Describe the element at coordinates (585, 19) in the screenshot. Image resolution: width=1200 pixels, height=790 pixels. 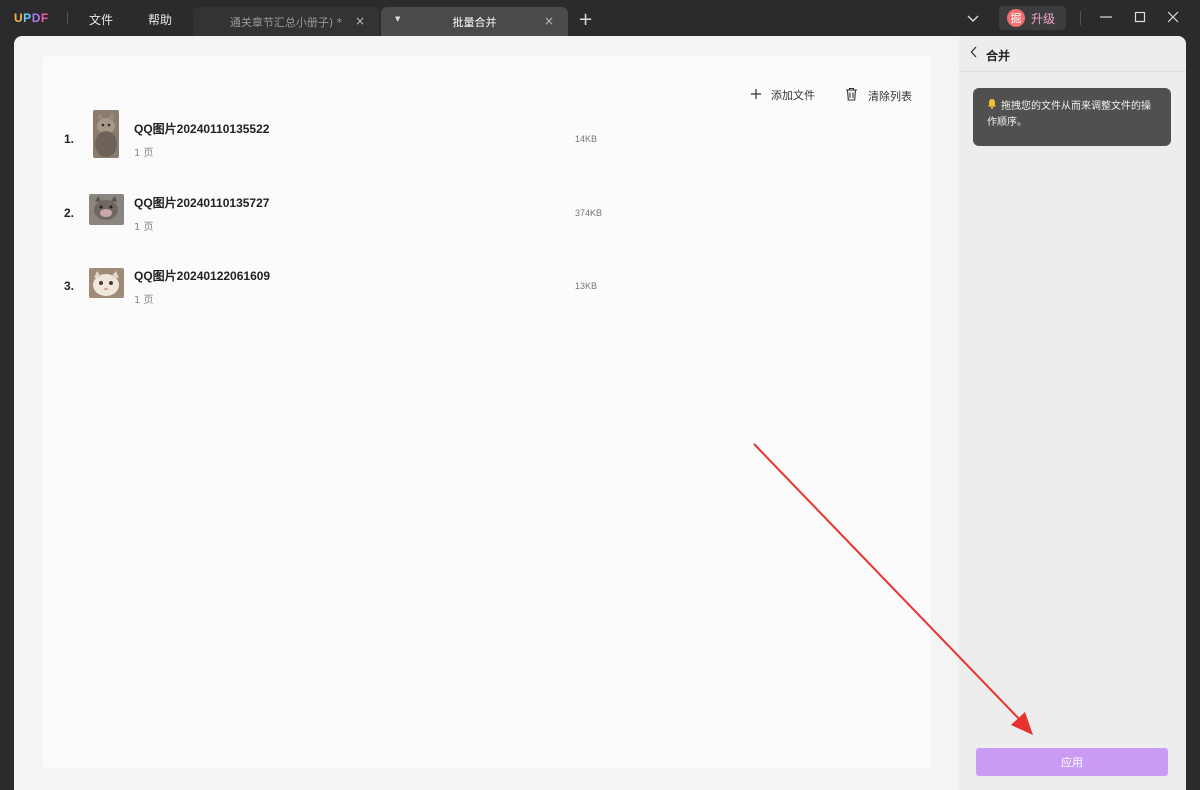
I see `add-tab-button: +` at that location.